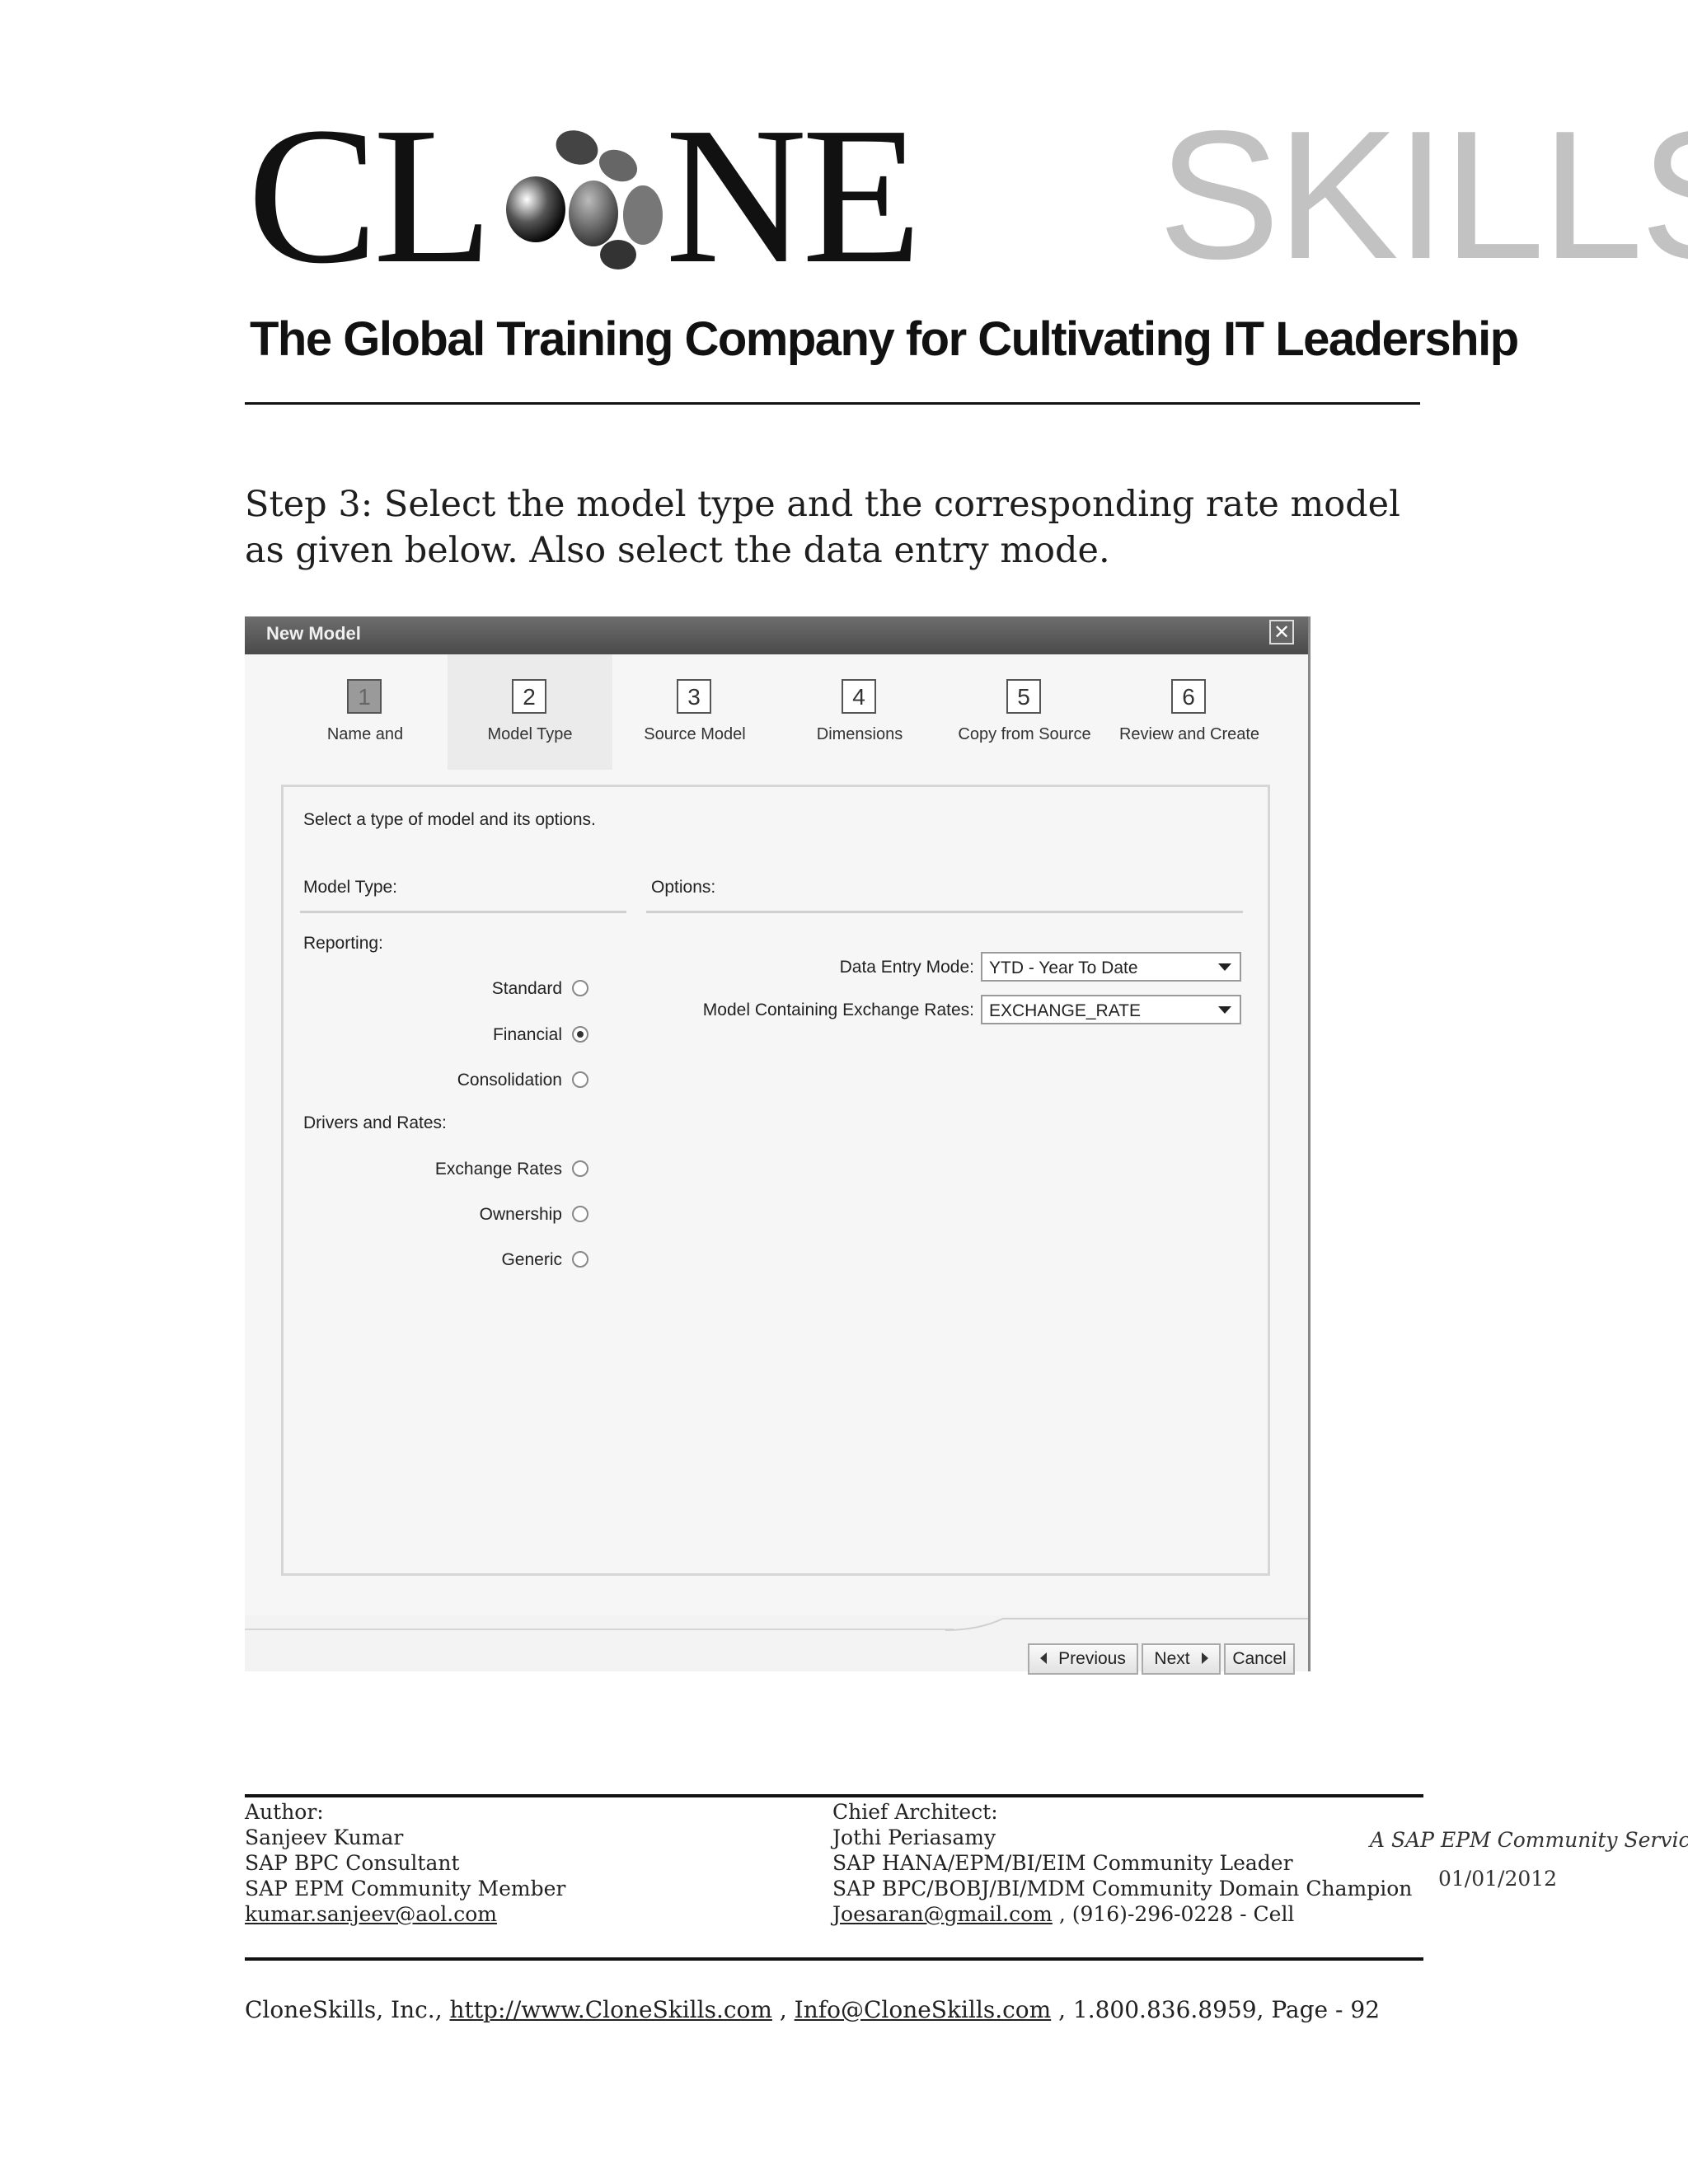 The image size is (1688, 2184). I want to click on data-entry-mode-label: Data Entry Mode:, so click(906, 967).